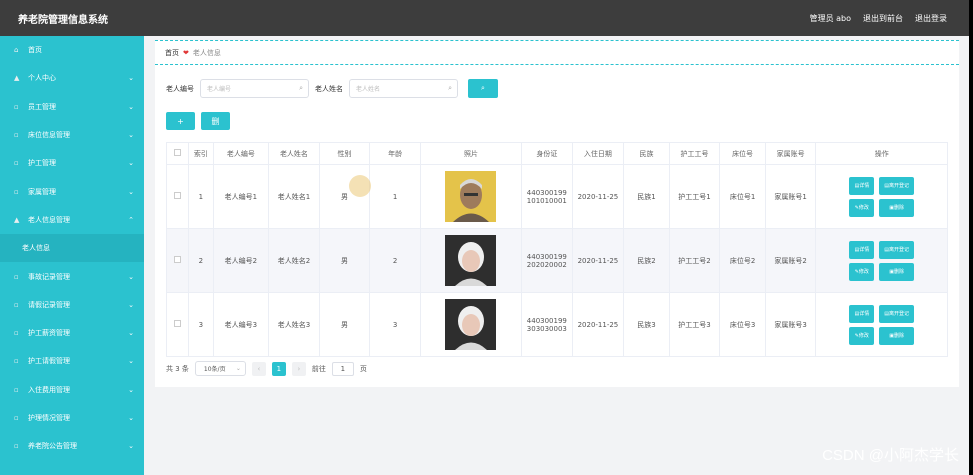 Image resolution: width=973 pixels, height=475 pixels. What do you see at coordinates (742, 260) in the screenshot?
I see `cell-bed: 床位号2` at bounding box center [742, 260].